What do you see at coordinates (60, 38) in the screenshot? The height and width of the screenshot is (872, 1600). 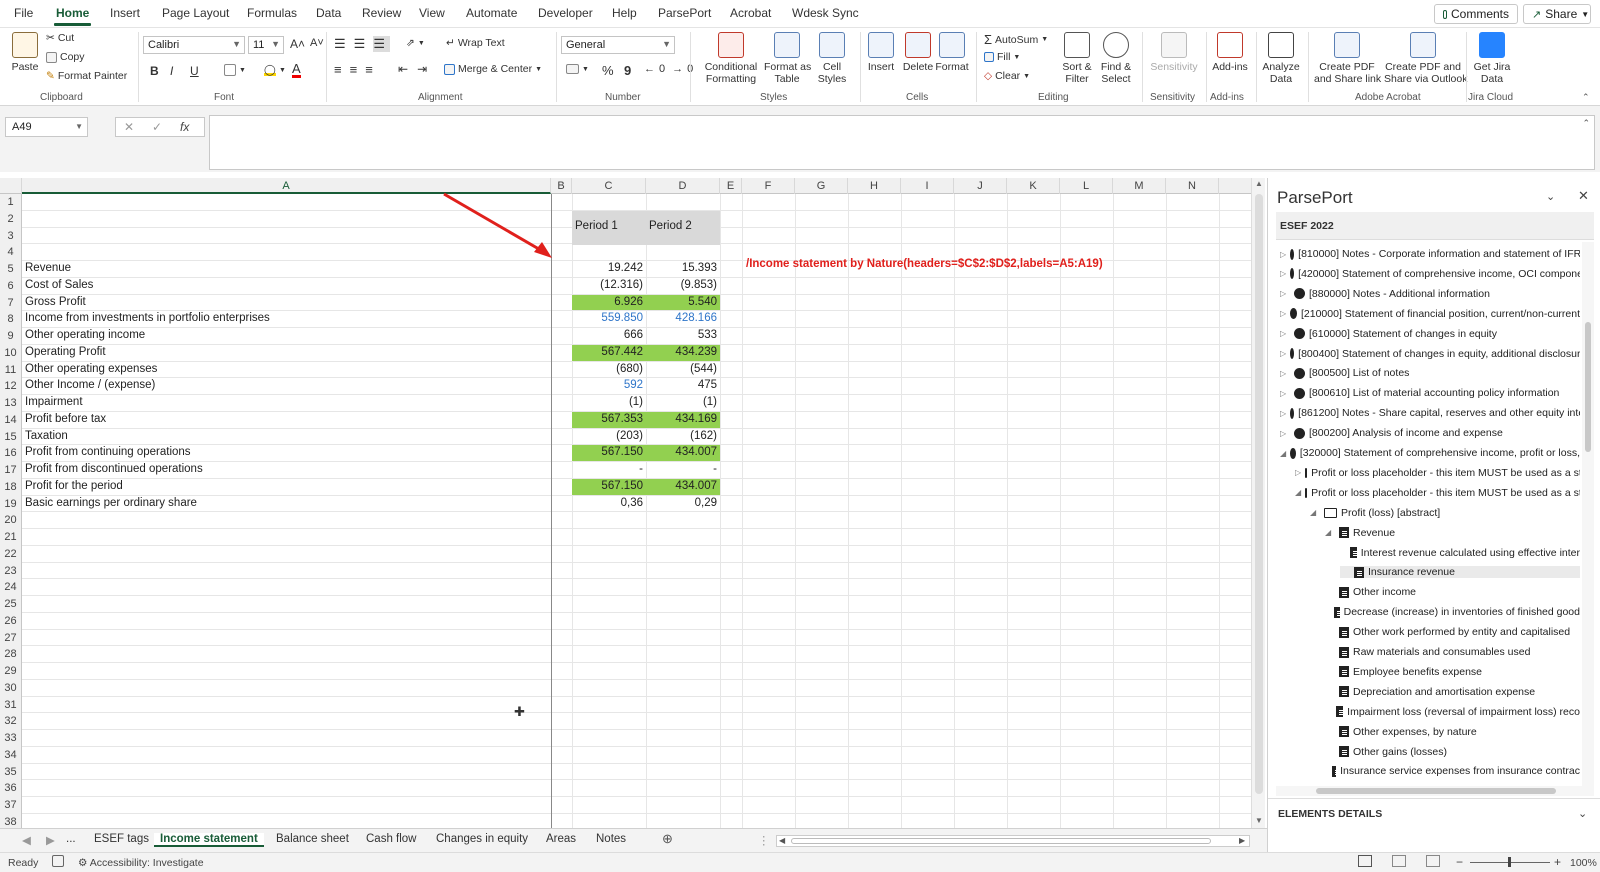 I see `cut-button: ✂ Cut` at bounding box center [60, 38].